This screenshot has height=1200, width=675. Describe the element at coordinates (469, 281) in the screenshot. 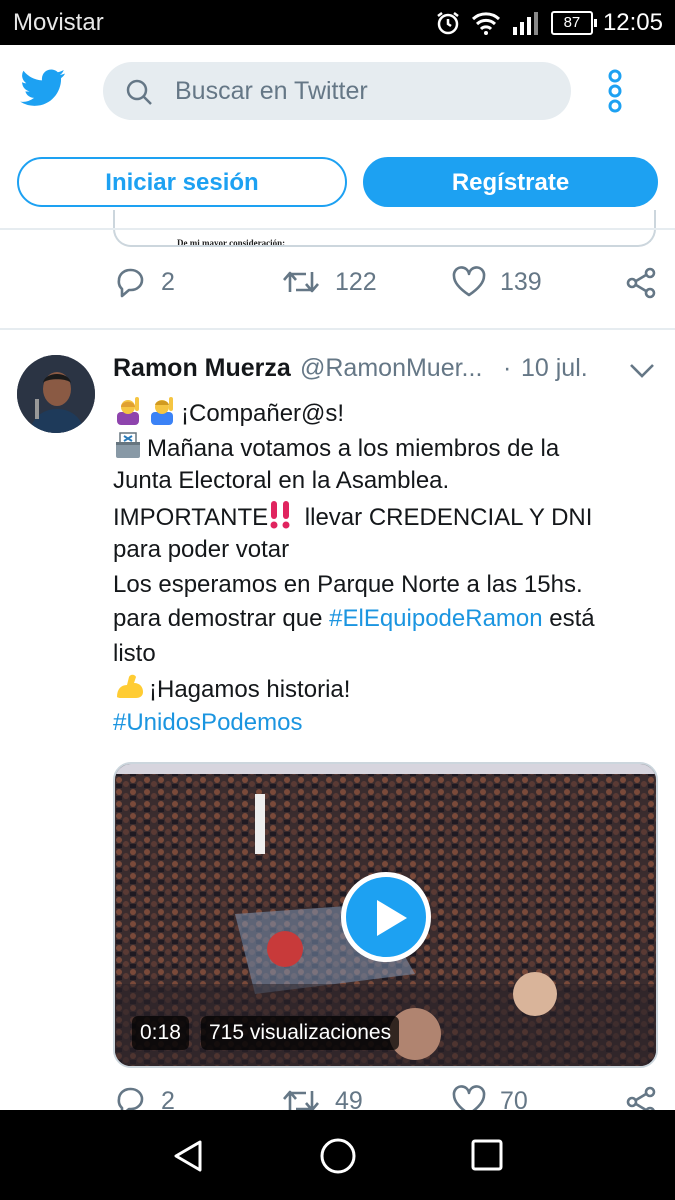

I see `like-icon` at that location.